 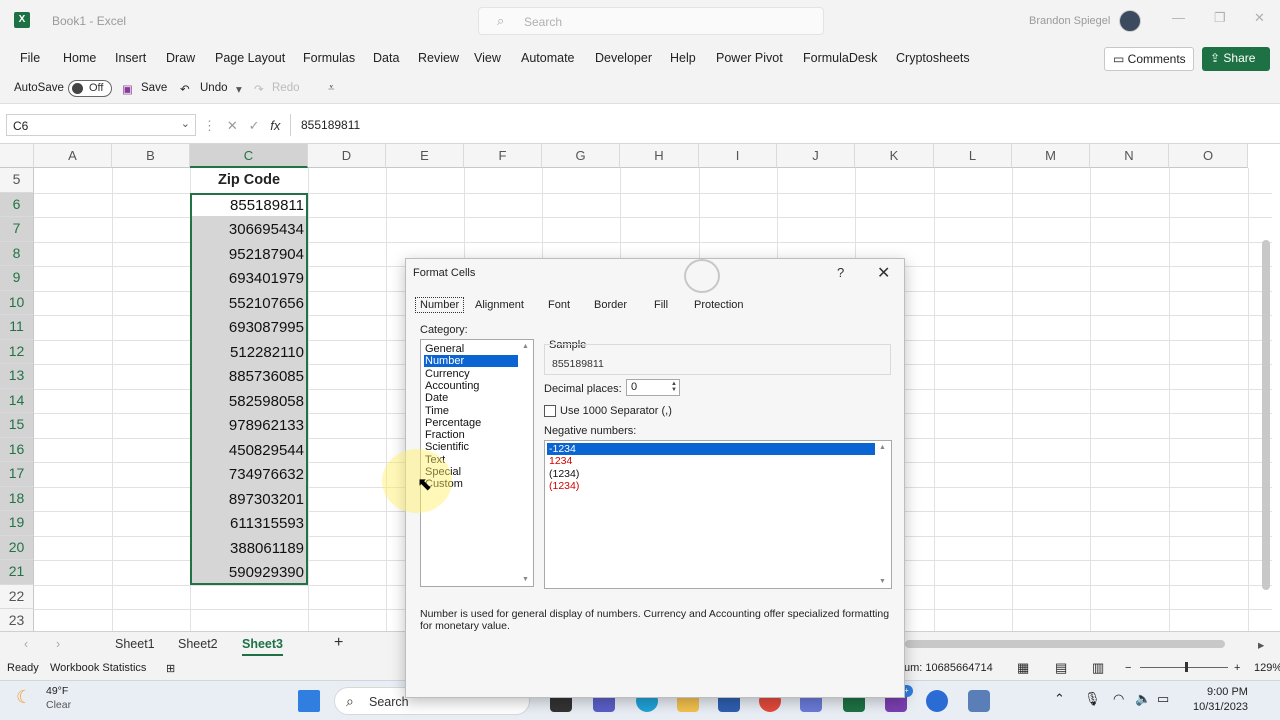 What do you see at coordinates (24, 697) in the screenshot?
I see `weather-icon: ☾` at bounding box center [24, 697].